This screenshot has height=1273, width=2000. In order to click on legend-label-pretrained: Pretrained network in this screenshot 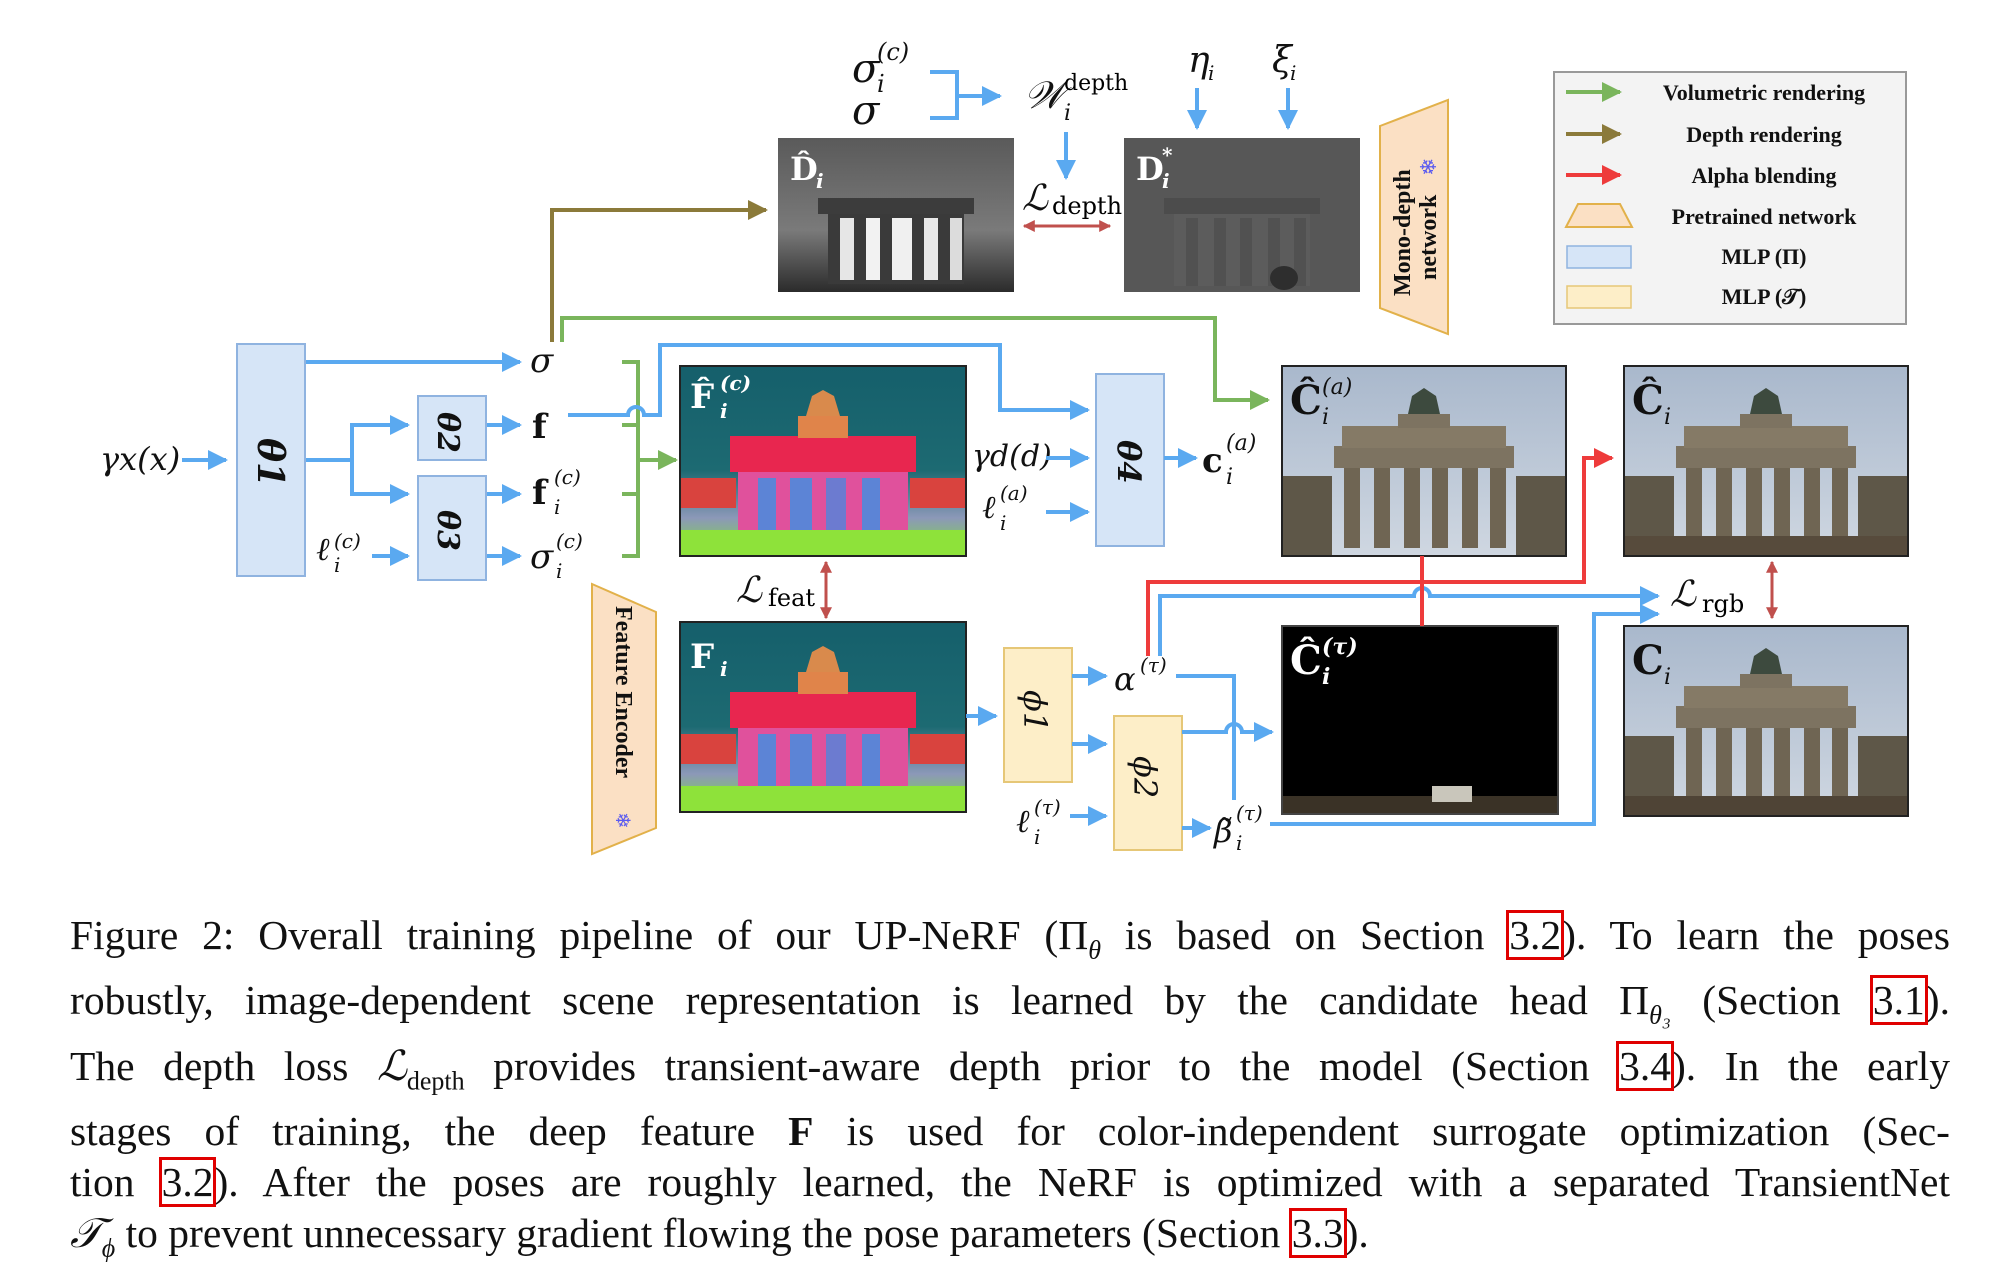, I will do `click(1764, 216)`.